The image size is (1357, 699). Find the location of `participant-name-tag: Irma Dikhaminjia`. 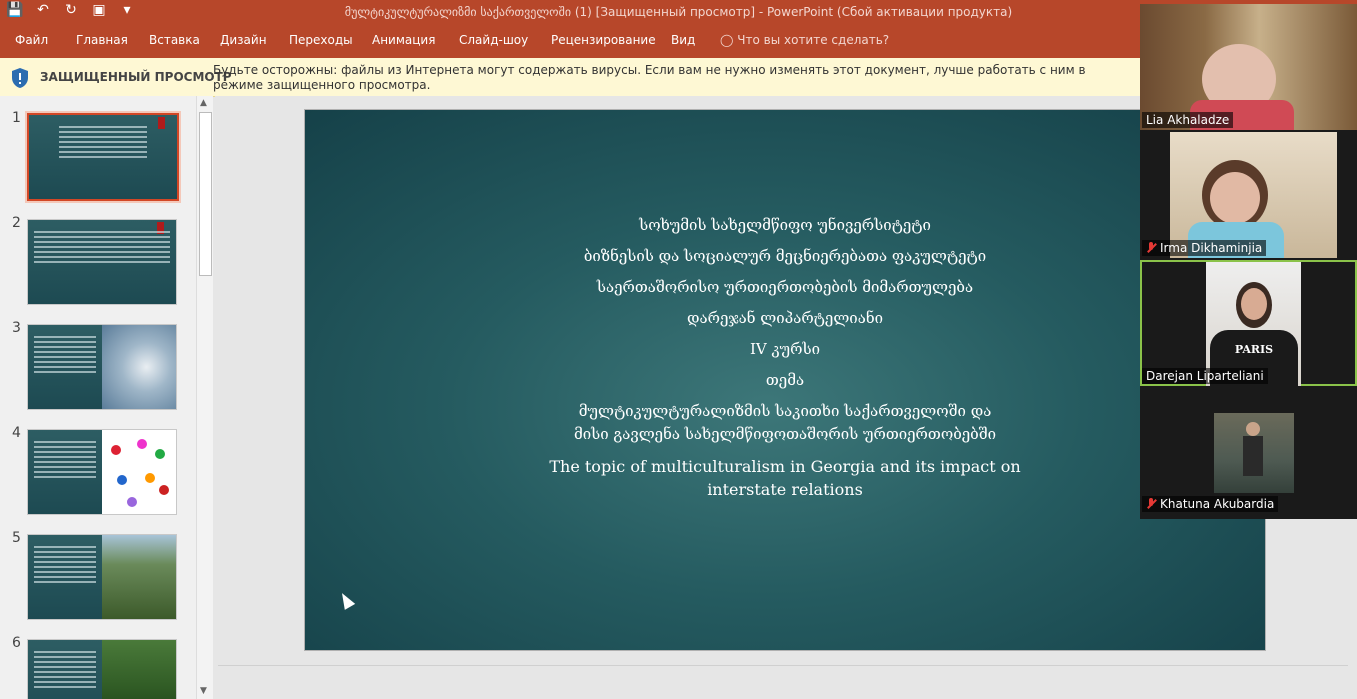

participant-name-tag: Irma Dikhaminjia is located at coordinates (1204, 248).